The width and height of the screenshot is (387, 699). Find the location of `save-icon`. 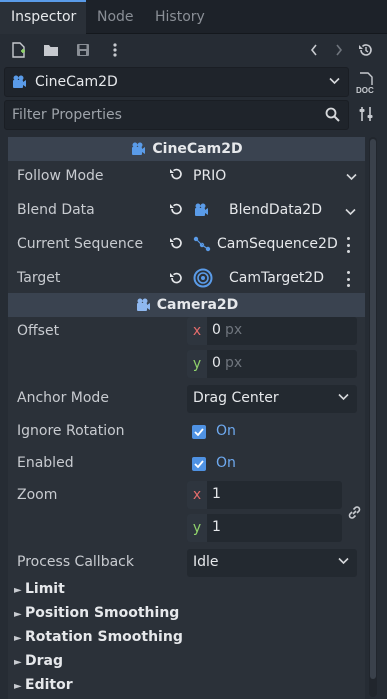

save-icon is located at coordinates (83, 50).